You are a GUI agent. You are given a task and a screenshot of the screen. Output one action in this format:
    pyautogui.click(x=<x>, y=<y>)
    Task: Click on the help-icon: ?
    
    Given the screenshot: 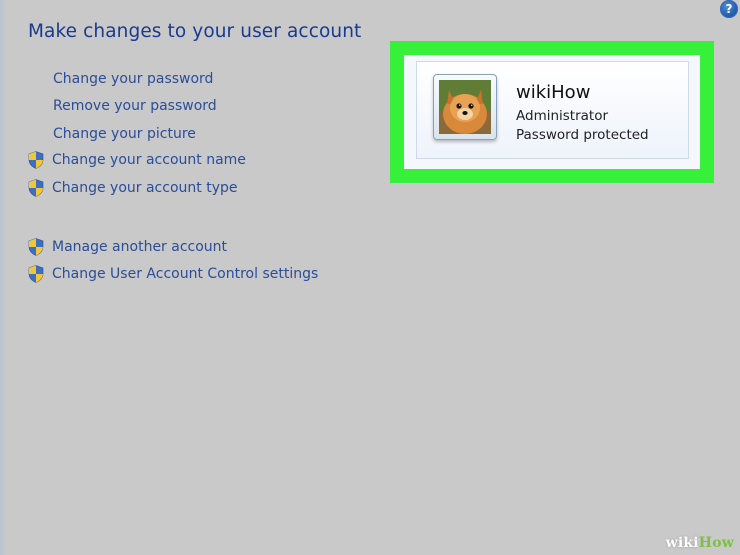 What is the action you would take?
    pyautogui.click(x=729, y=9)
    